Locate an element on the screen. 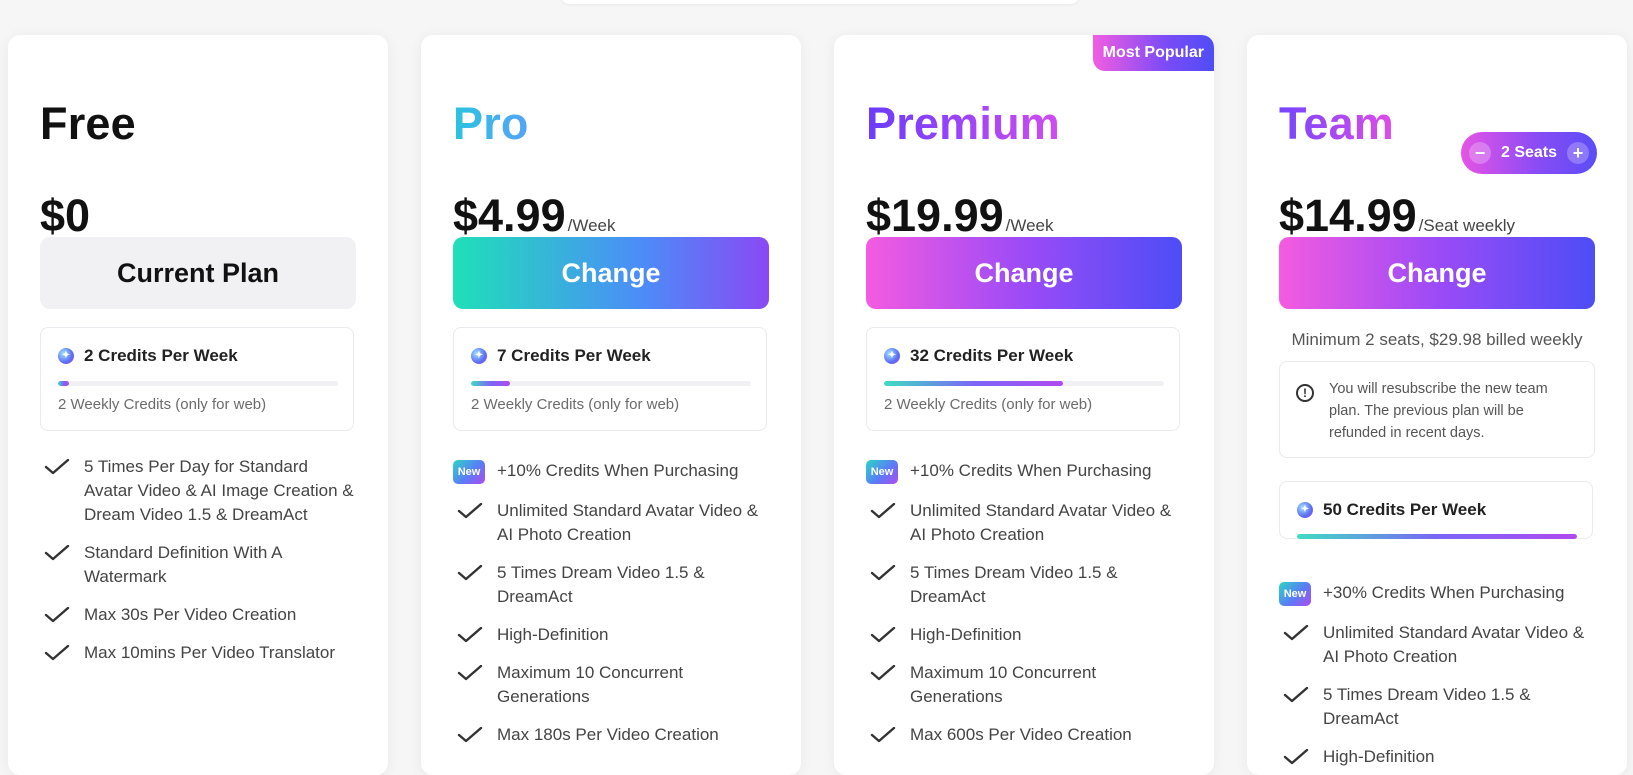 This screenshot has width=1633, height=775. credits-title-row: ✦ 50 Credits Per Week is located at coordinates (1391, 510).